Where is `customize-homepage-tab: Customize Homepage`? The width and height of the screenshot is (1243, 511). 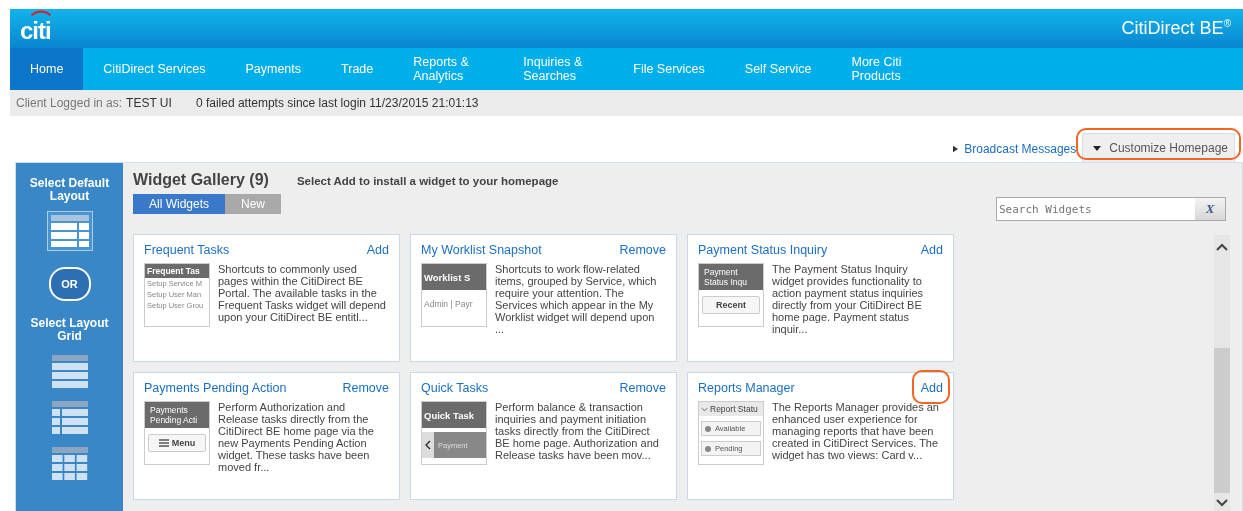 customize-homepage-tab: Customize Homepage is located at coordinates (1158, 147).